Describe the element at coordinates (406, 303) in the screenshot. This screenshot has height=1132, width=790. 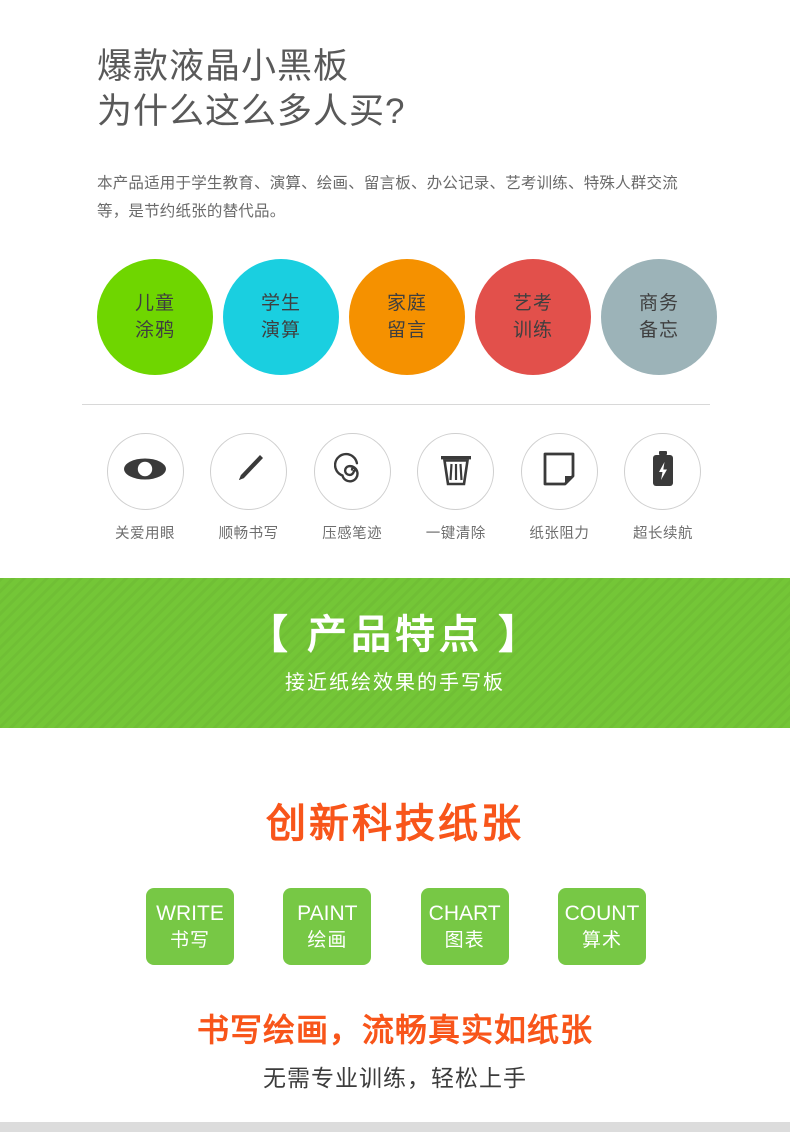
I see `use-case-label-line-1: 家庭` at that location.